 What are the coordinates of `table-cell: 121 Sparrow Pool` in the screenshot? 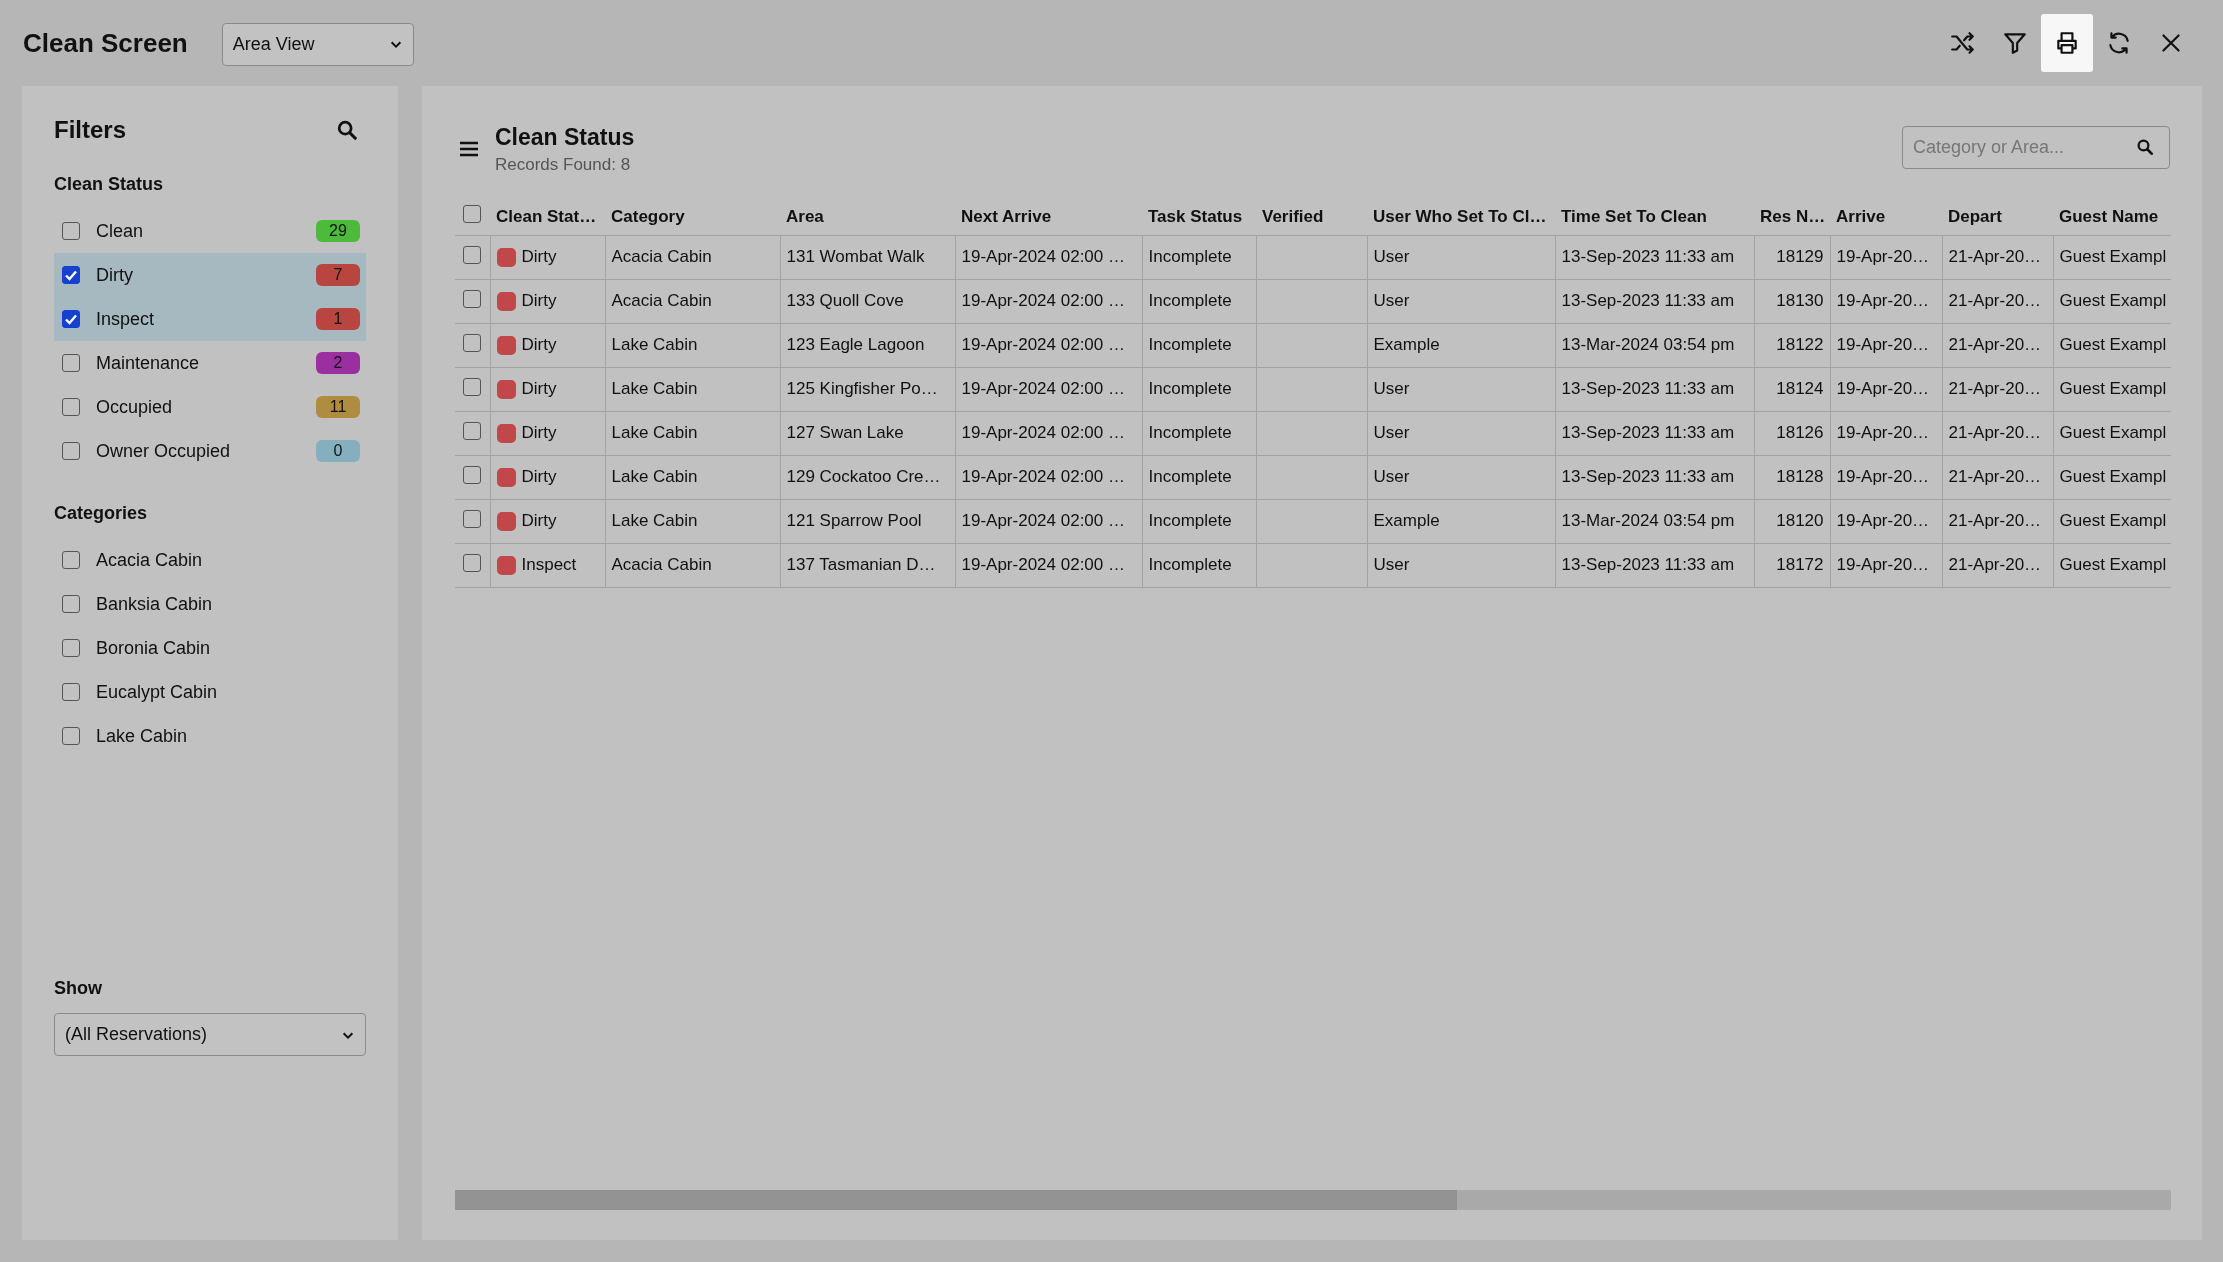 It's located at (854, 520).